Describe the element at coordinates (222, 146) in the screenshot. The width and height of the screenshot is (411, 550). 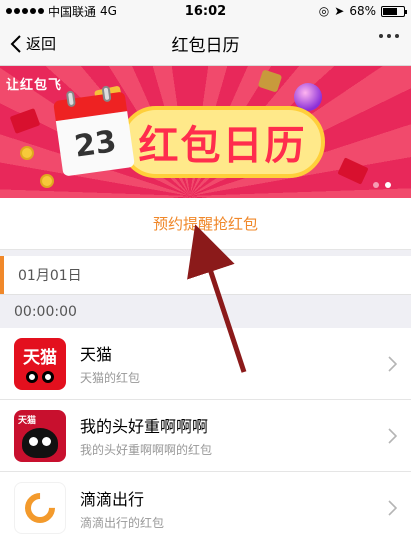
I see `banner-headline: 红包日历` at that location.